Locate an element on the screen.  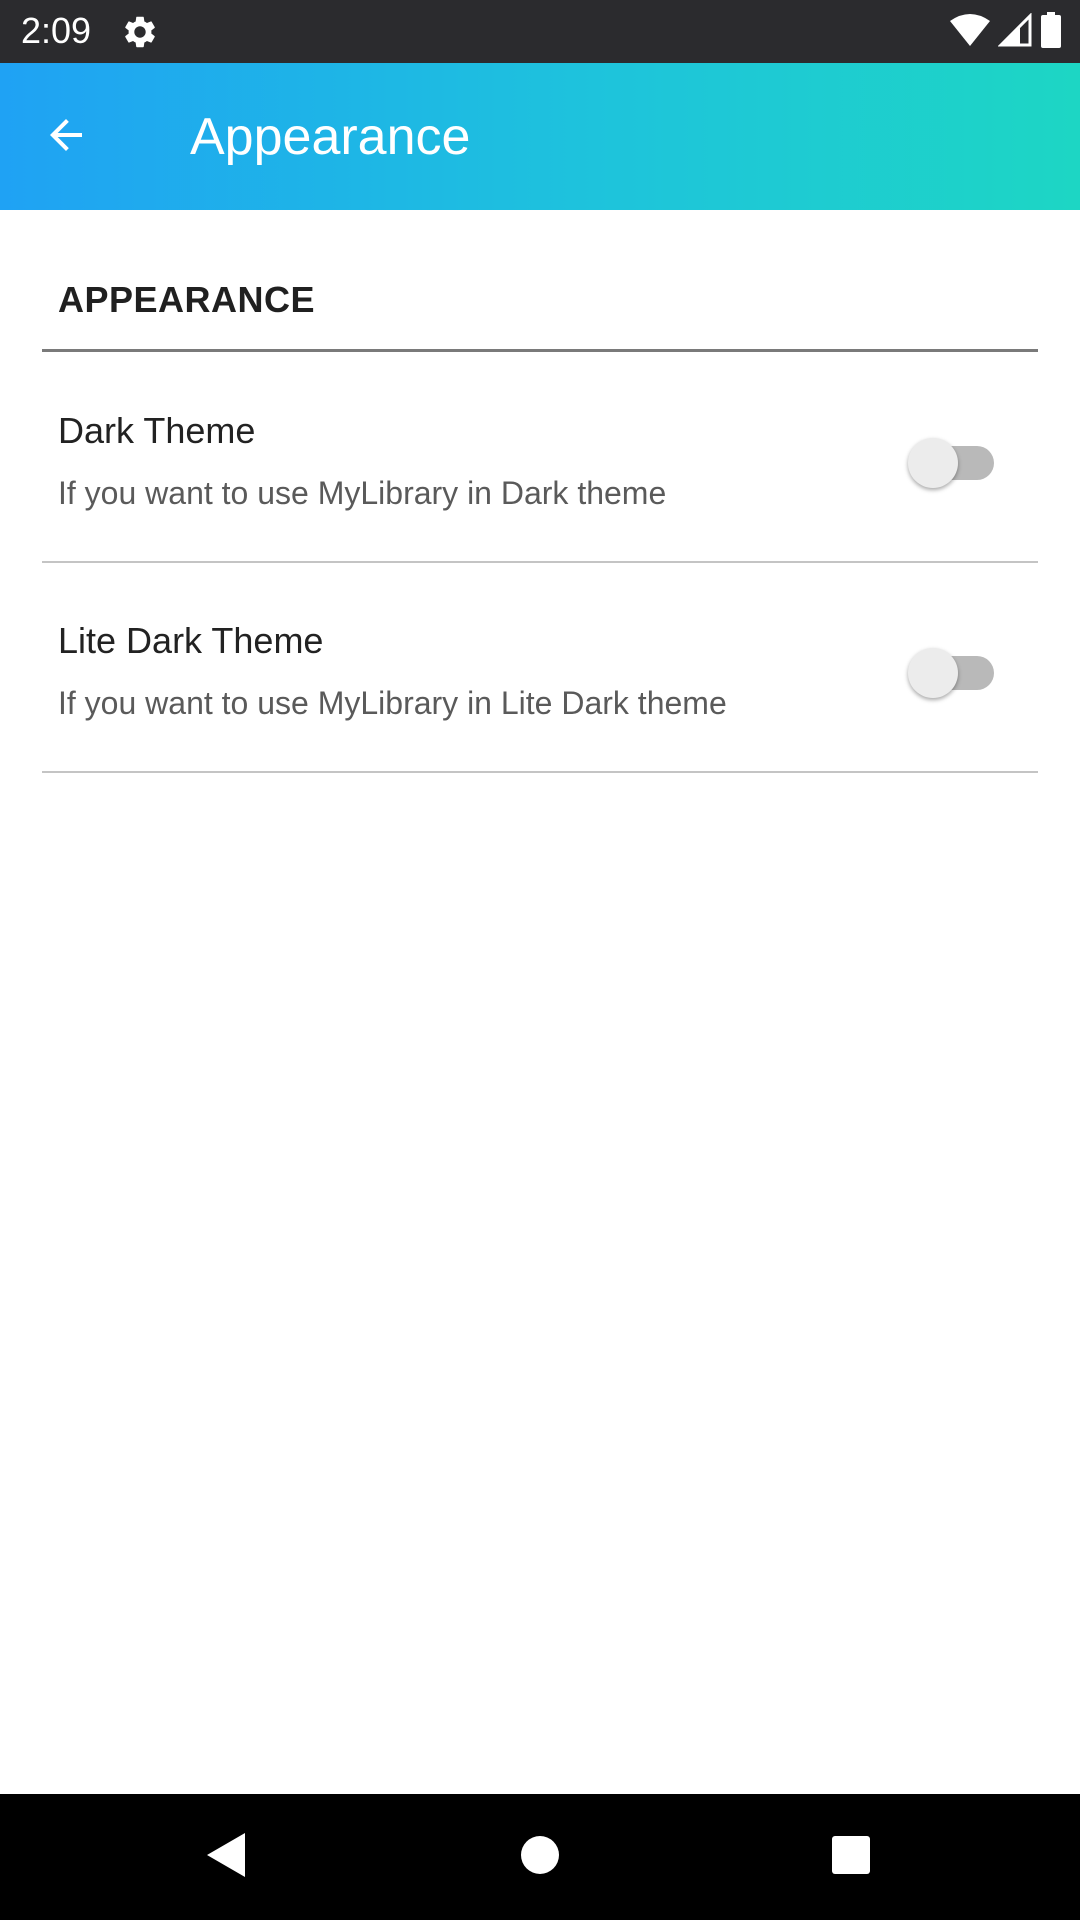
battery-icon is located at coordinates (1051, 32).